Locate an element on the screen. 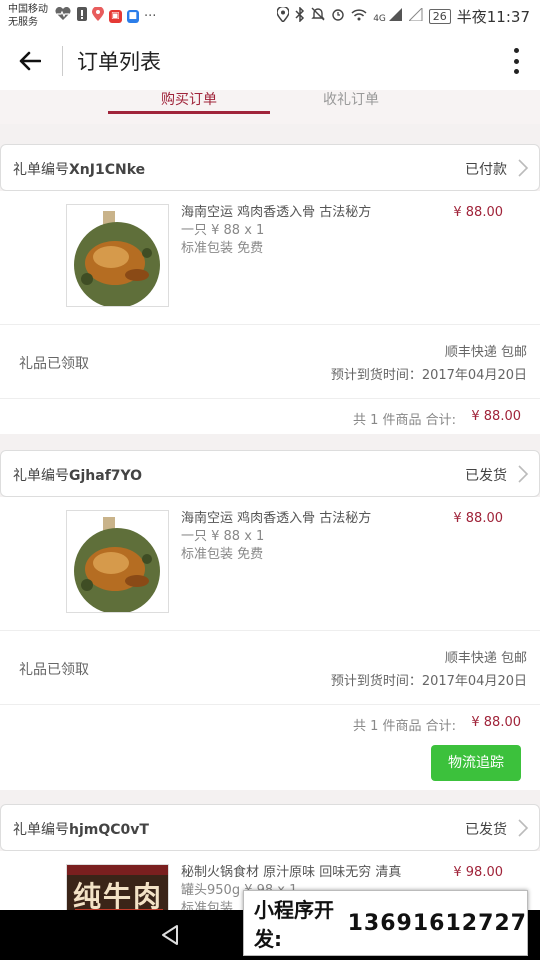 The image size is (540, 960). arrow-left-icon is located at coordinates (30, 61).